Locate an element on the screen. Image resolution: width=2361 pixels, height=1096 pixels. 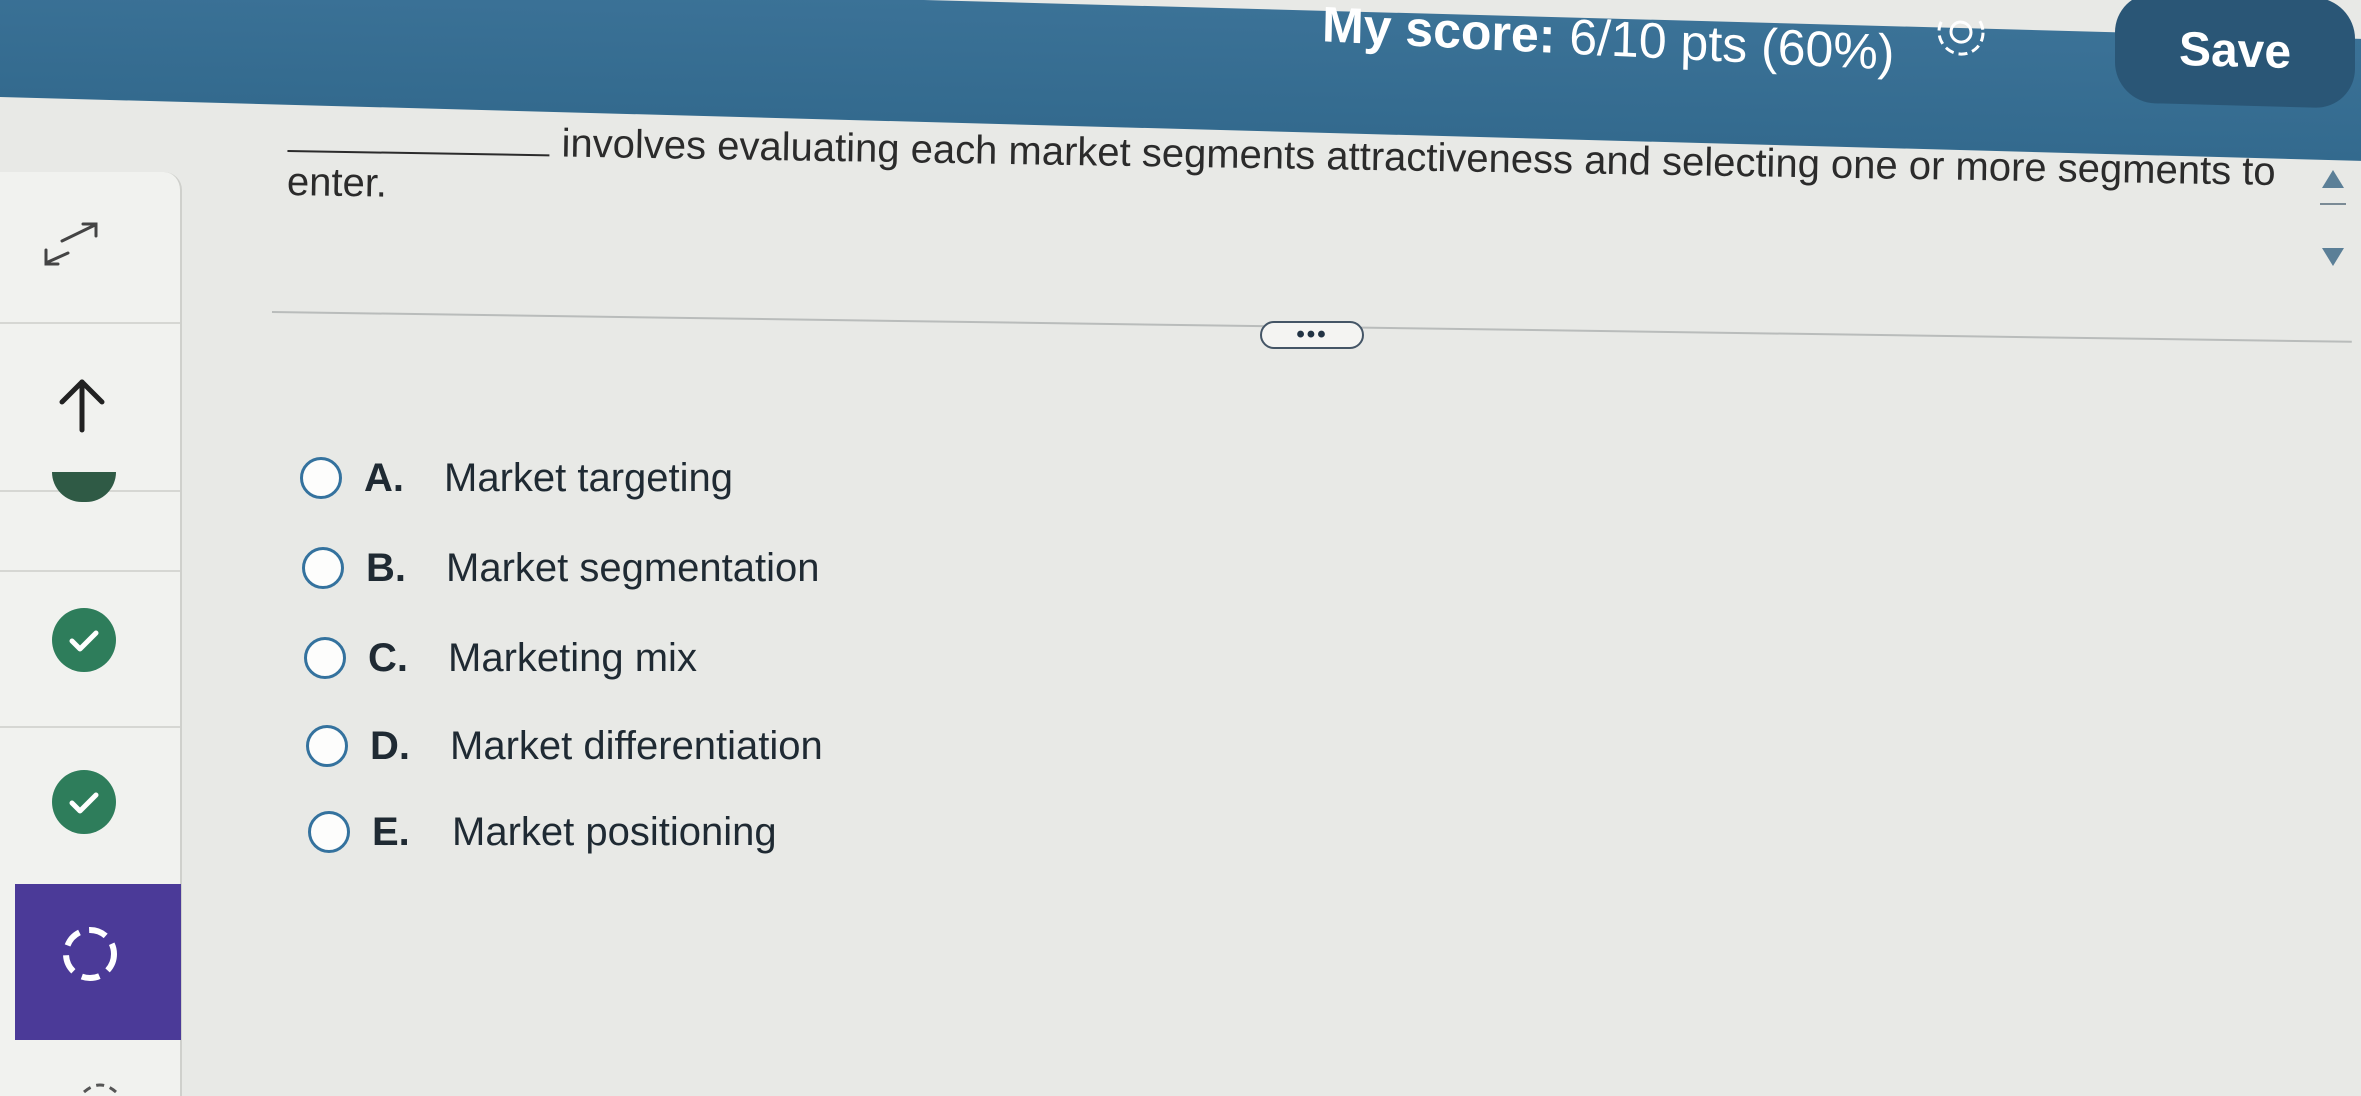
score-value: 6/10 pts (60%) is located at coordinates (1732, 44).